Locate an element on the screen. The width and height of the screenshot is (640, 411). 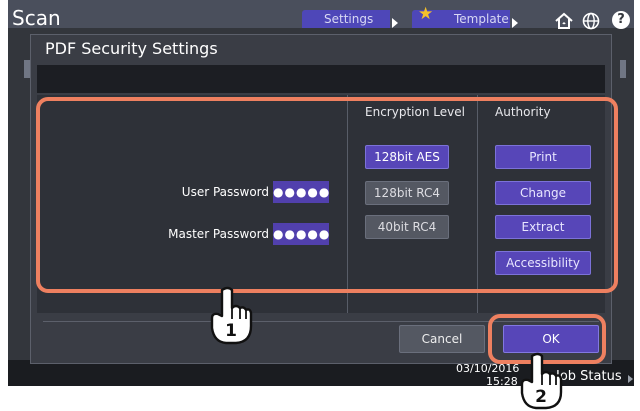
status-arrow-icon is located at coordinates (630, 379).